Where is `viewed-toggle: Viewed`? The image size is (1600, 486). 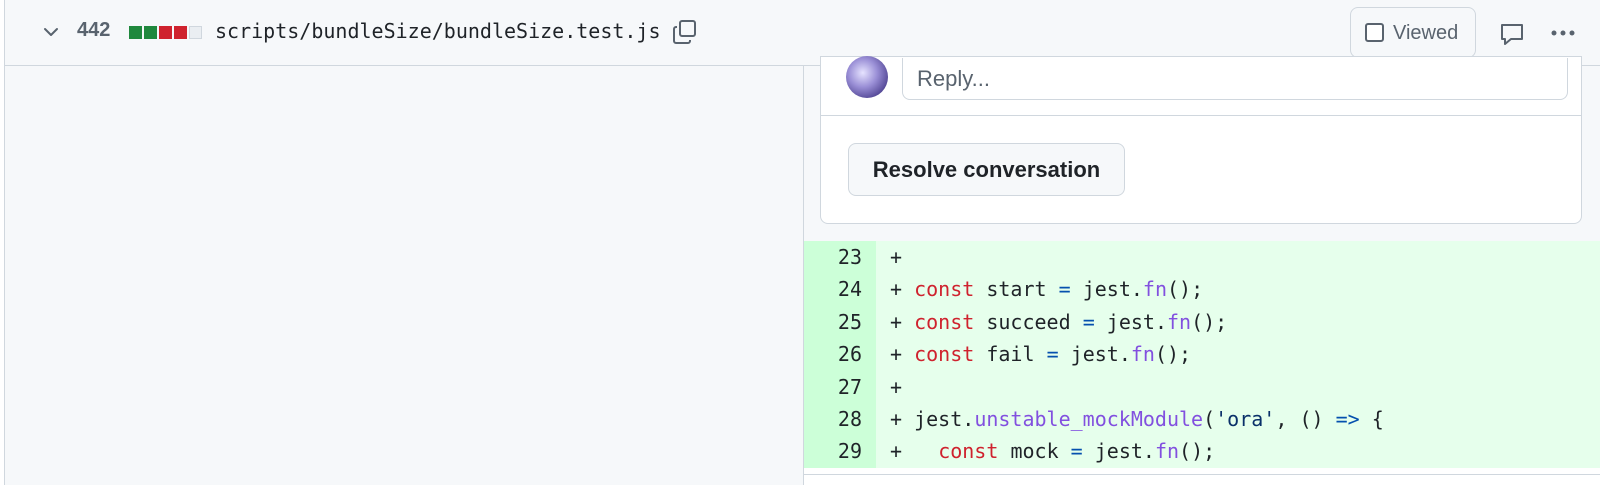 viewed-toggle: Viewed is located at coordinates (1413, 32).